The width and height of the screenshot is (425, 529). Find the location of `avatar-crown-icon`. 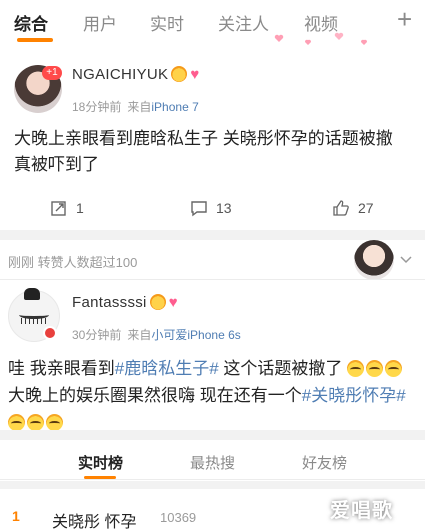

avatar-crown-icon is located at coordinates (32, 294).